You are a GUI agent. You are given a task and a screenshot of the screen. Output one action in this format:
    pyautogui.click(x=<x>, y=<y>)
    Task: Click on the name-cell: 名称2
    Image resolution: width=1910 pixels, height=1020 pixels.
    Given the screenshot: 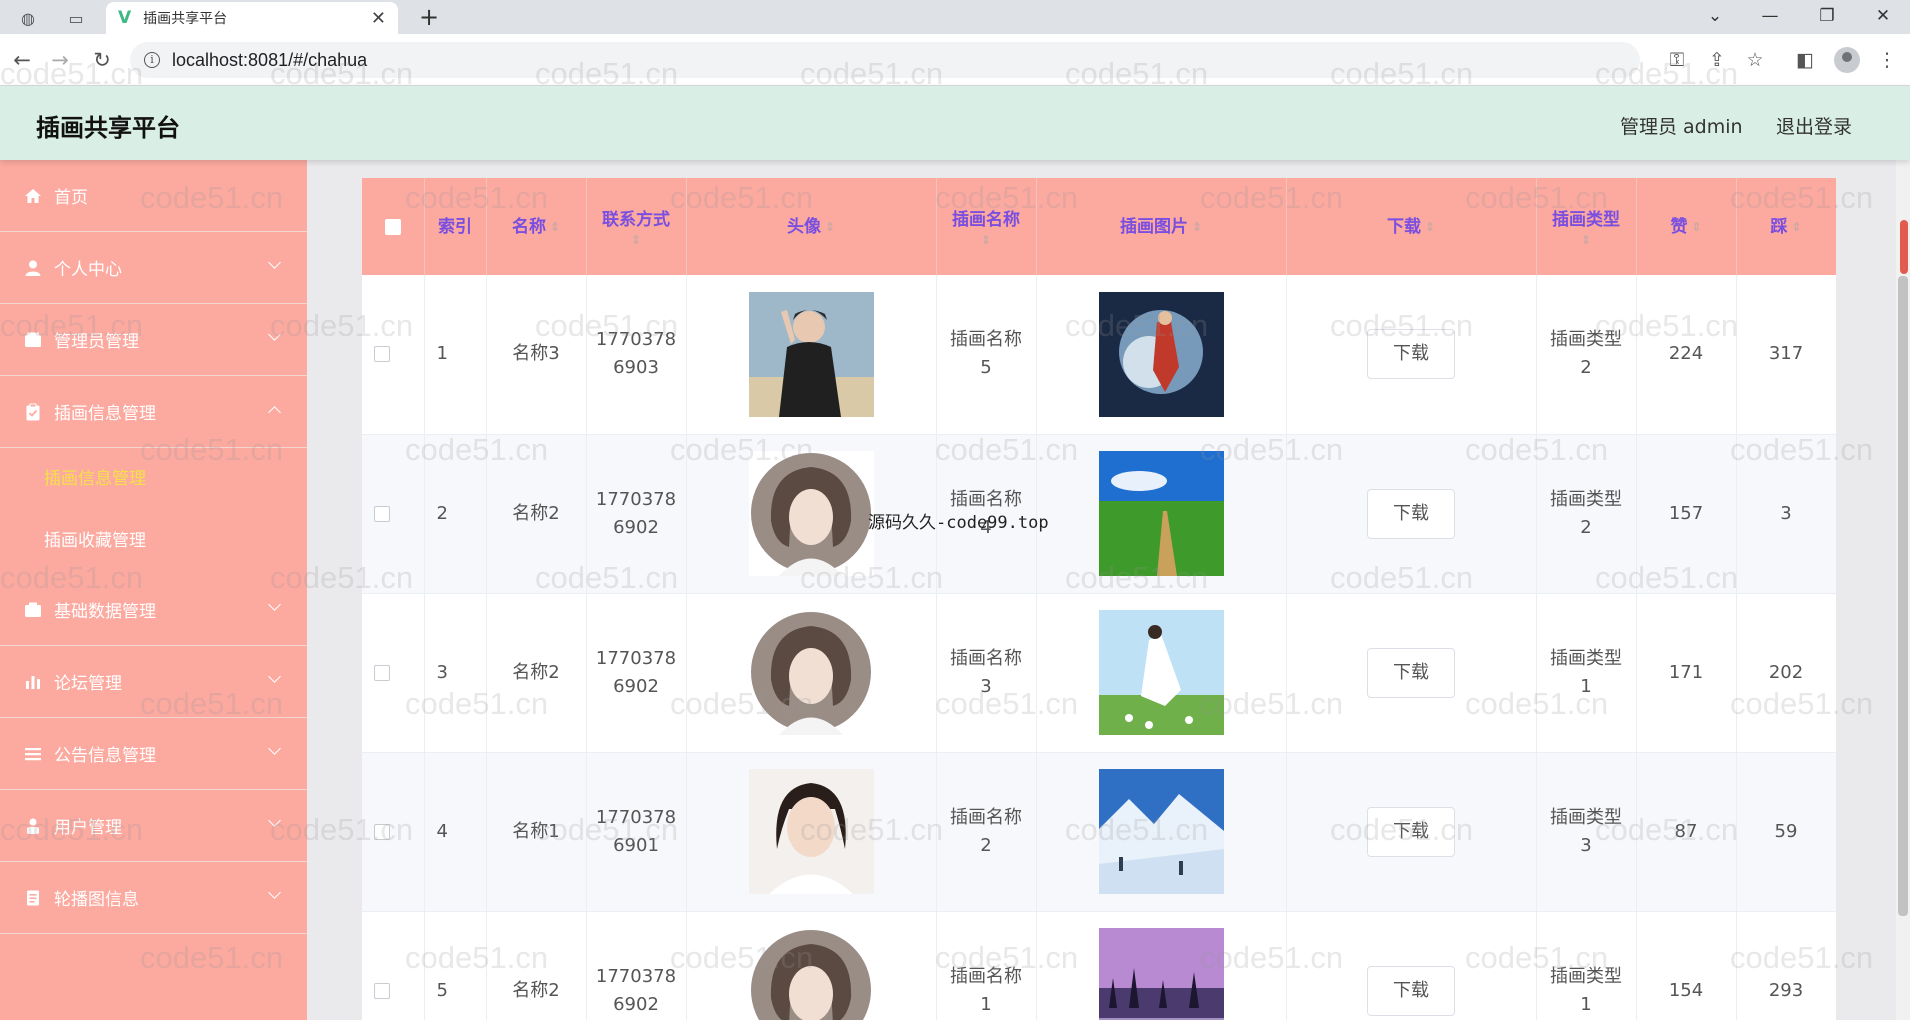 What is the action you would take?
    pyautogui.click(x=536, y=965)
    